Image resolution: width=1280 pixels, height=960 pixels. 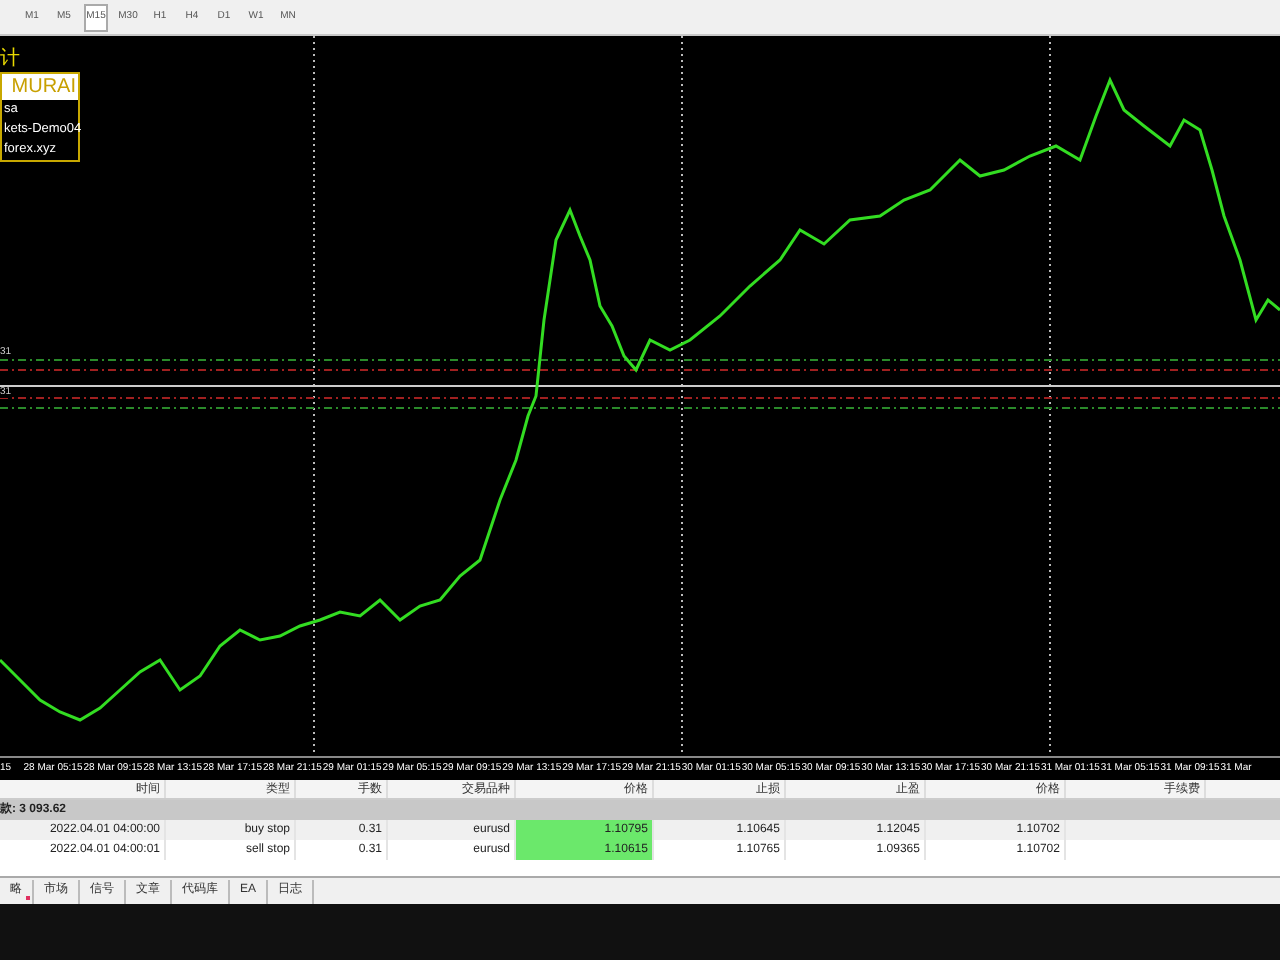 What do you see at coordinates (10, 59) in the screenshot?
I see `indicator-title: 计` at bounding box center [10, 59].